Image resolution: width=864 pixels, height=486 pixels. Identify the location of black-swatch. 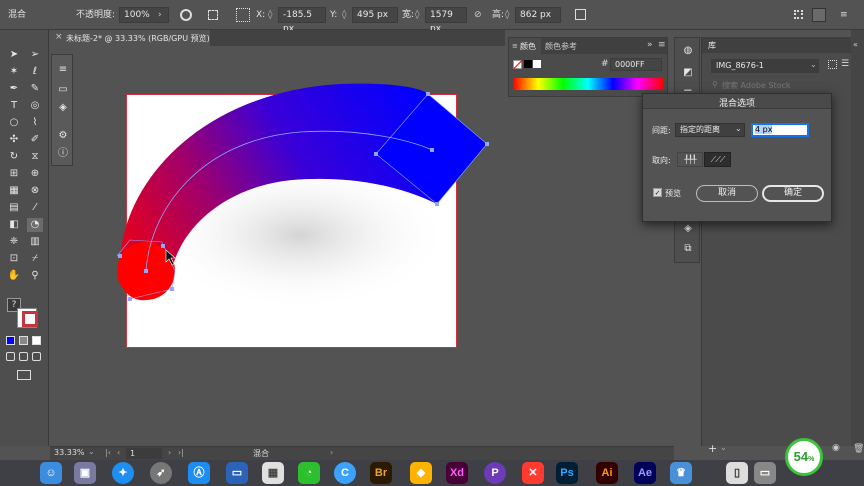
(528, 64).